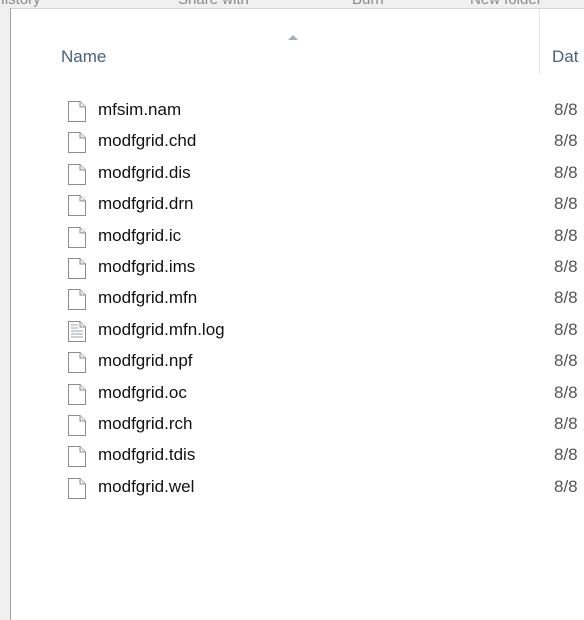 The height and width of the screenshot is (620, 584). What do you see at coordinates (506, 4) in the screenshot?
I see `toolbar-item-cropped: New folder` at bounding box center [506, 4].